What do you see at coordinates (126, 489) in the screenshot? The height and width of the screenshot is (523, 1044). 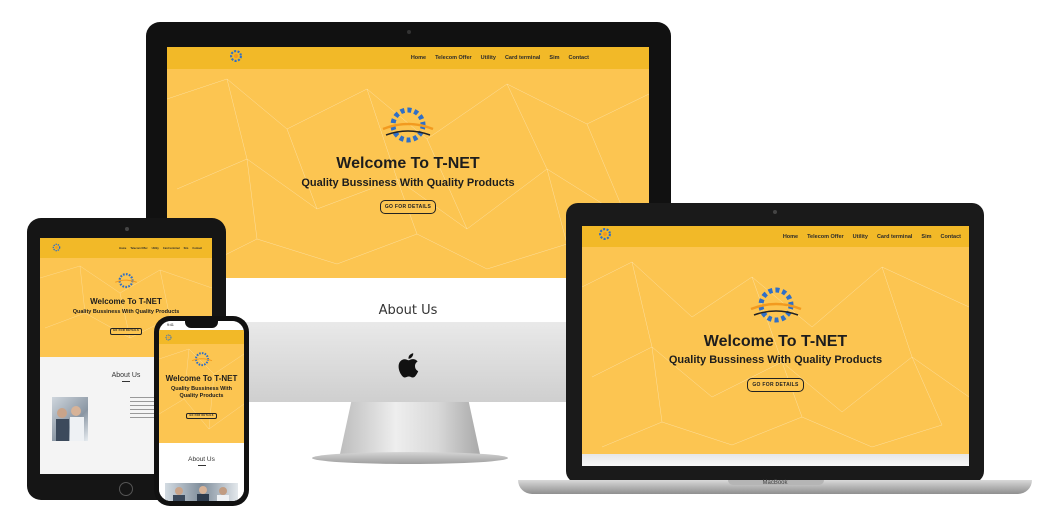 I see `tablet-home-button` at bounding box center [126, 489].